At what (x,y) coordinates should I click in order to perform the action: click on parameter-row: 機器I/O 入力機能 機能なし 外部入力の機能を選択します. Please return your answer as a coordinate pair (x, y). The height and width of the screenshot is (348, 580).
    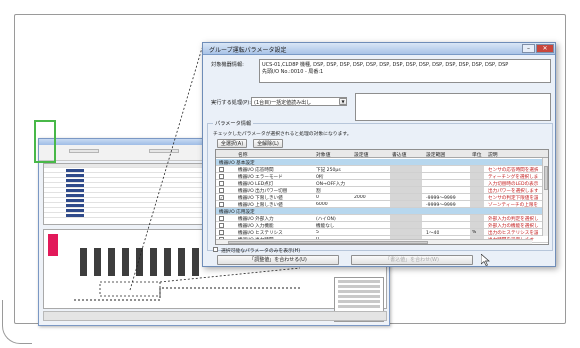
    Looking at the image, I should click on (382, 225).